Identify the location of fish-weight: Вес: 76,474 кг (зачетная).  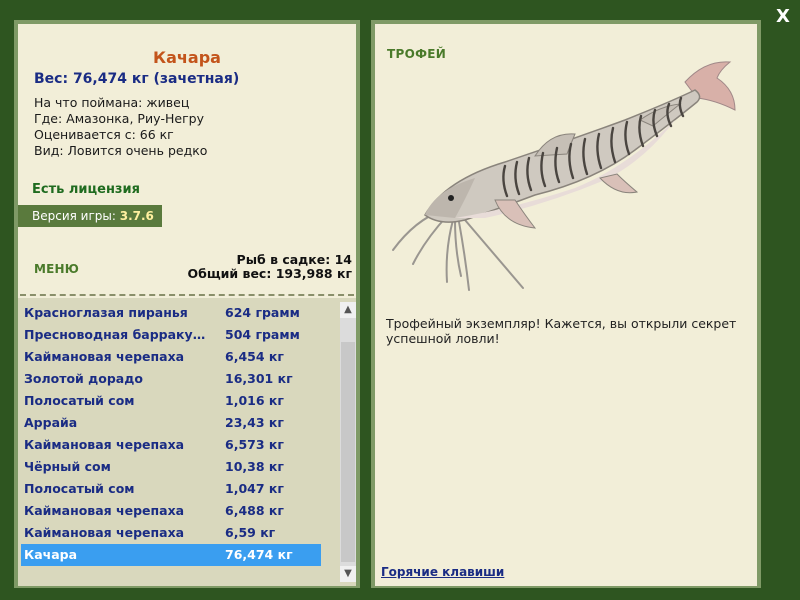
(137, 79).